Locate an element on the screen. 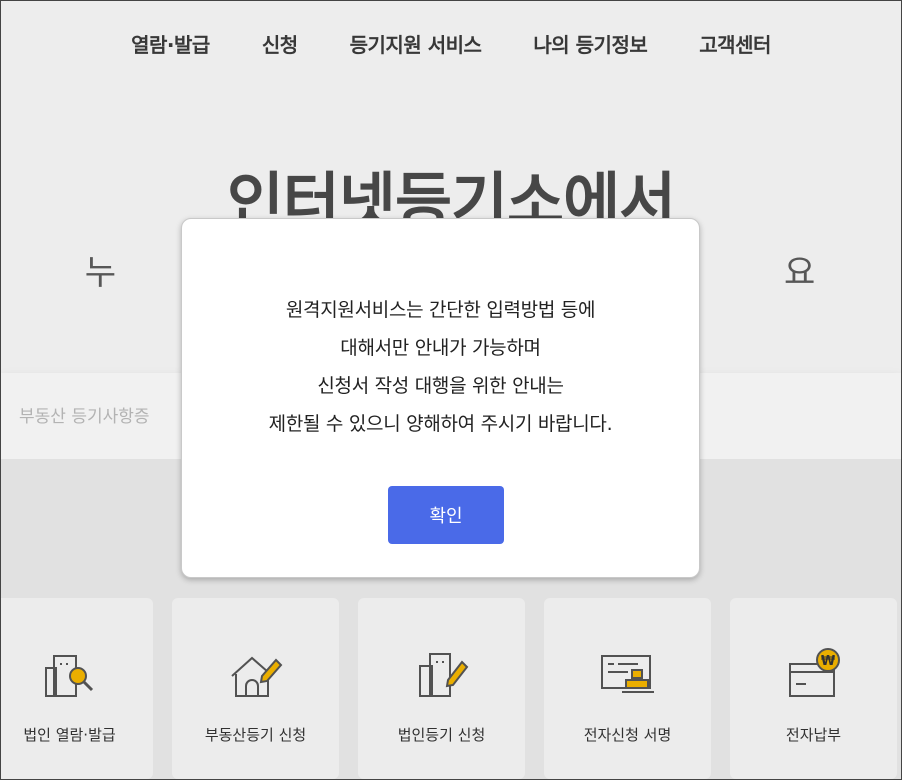 This screenshot has width=902, height=780. dialog-message-line: 대해서만 안내가 가능하며 is located at coordinates (440, 348).